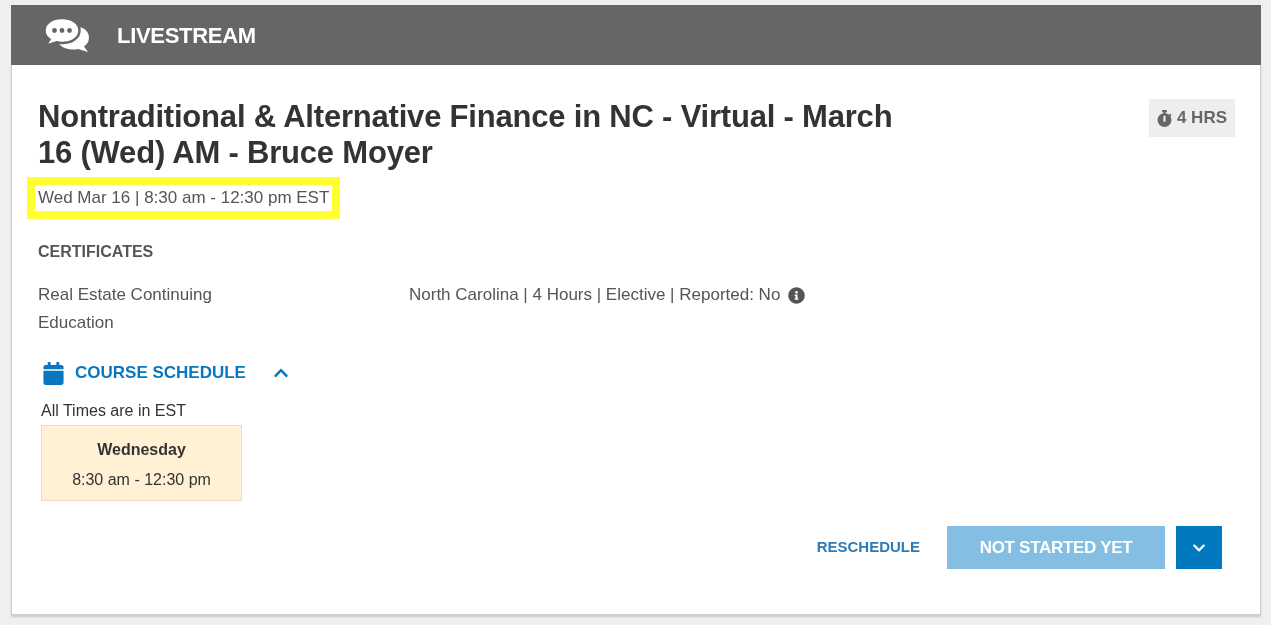 This screenshot has height=625, width=1271. Describe the element at coordinates (141, 480) in the screenshot. I see `session-time: 8:30 am - 12:30 pm` at that location.